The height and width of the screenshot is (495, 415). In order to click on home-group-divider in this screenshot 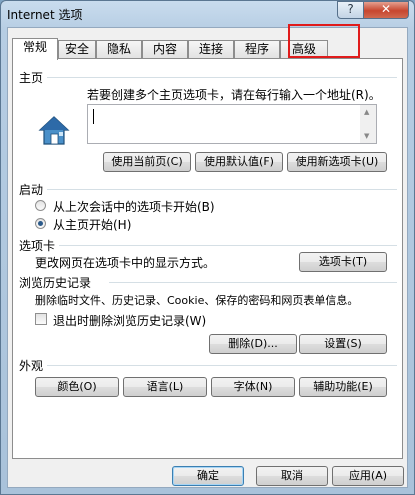, I will do `click(222, 77)`.